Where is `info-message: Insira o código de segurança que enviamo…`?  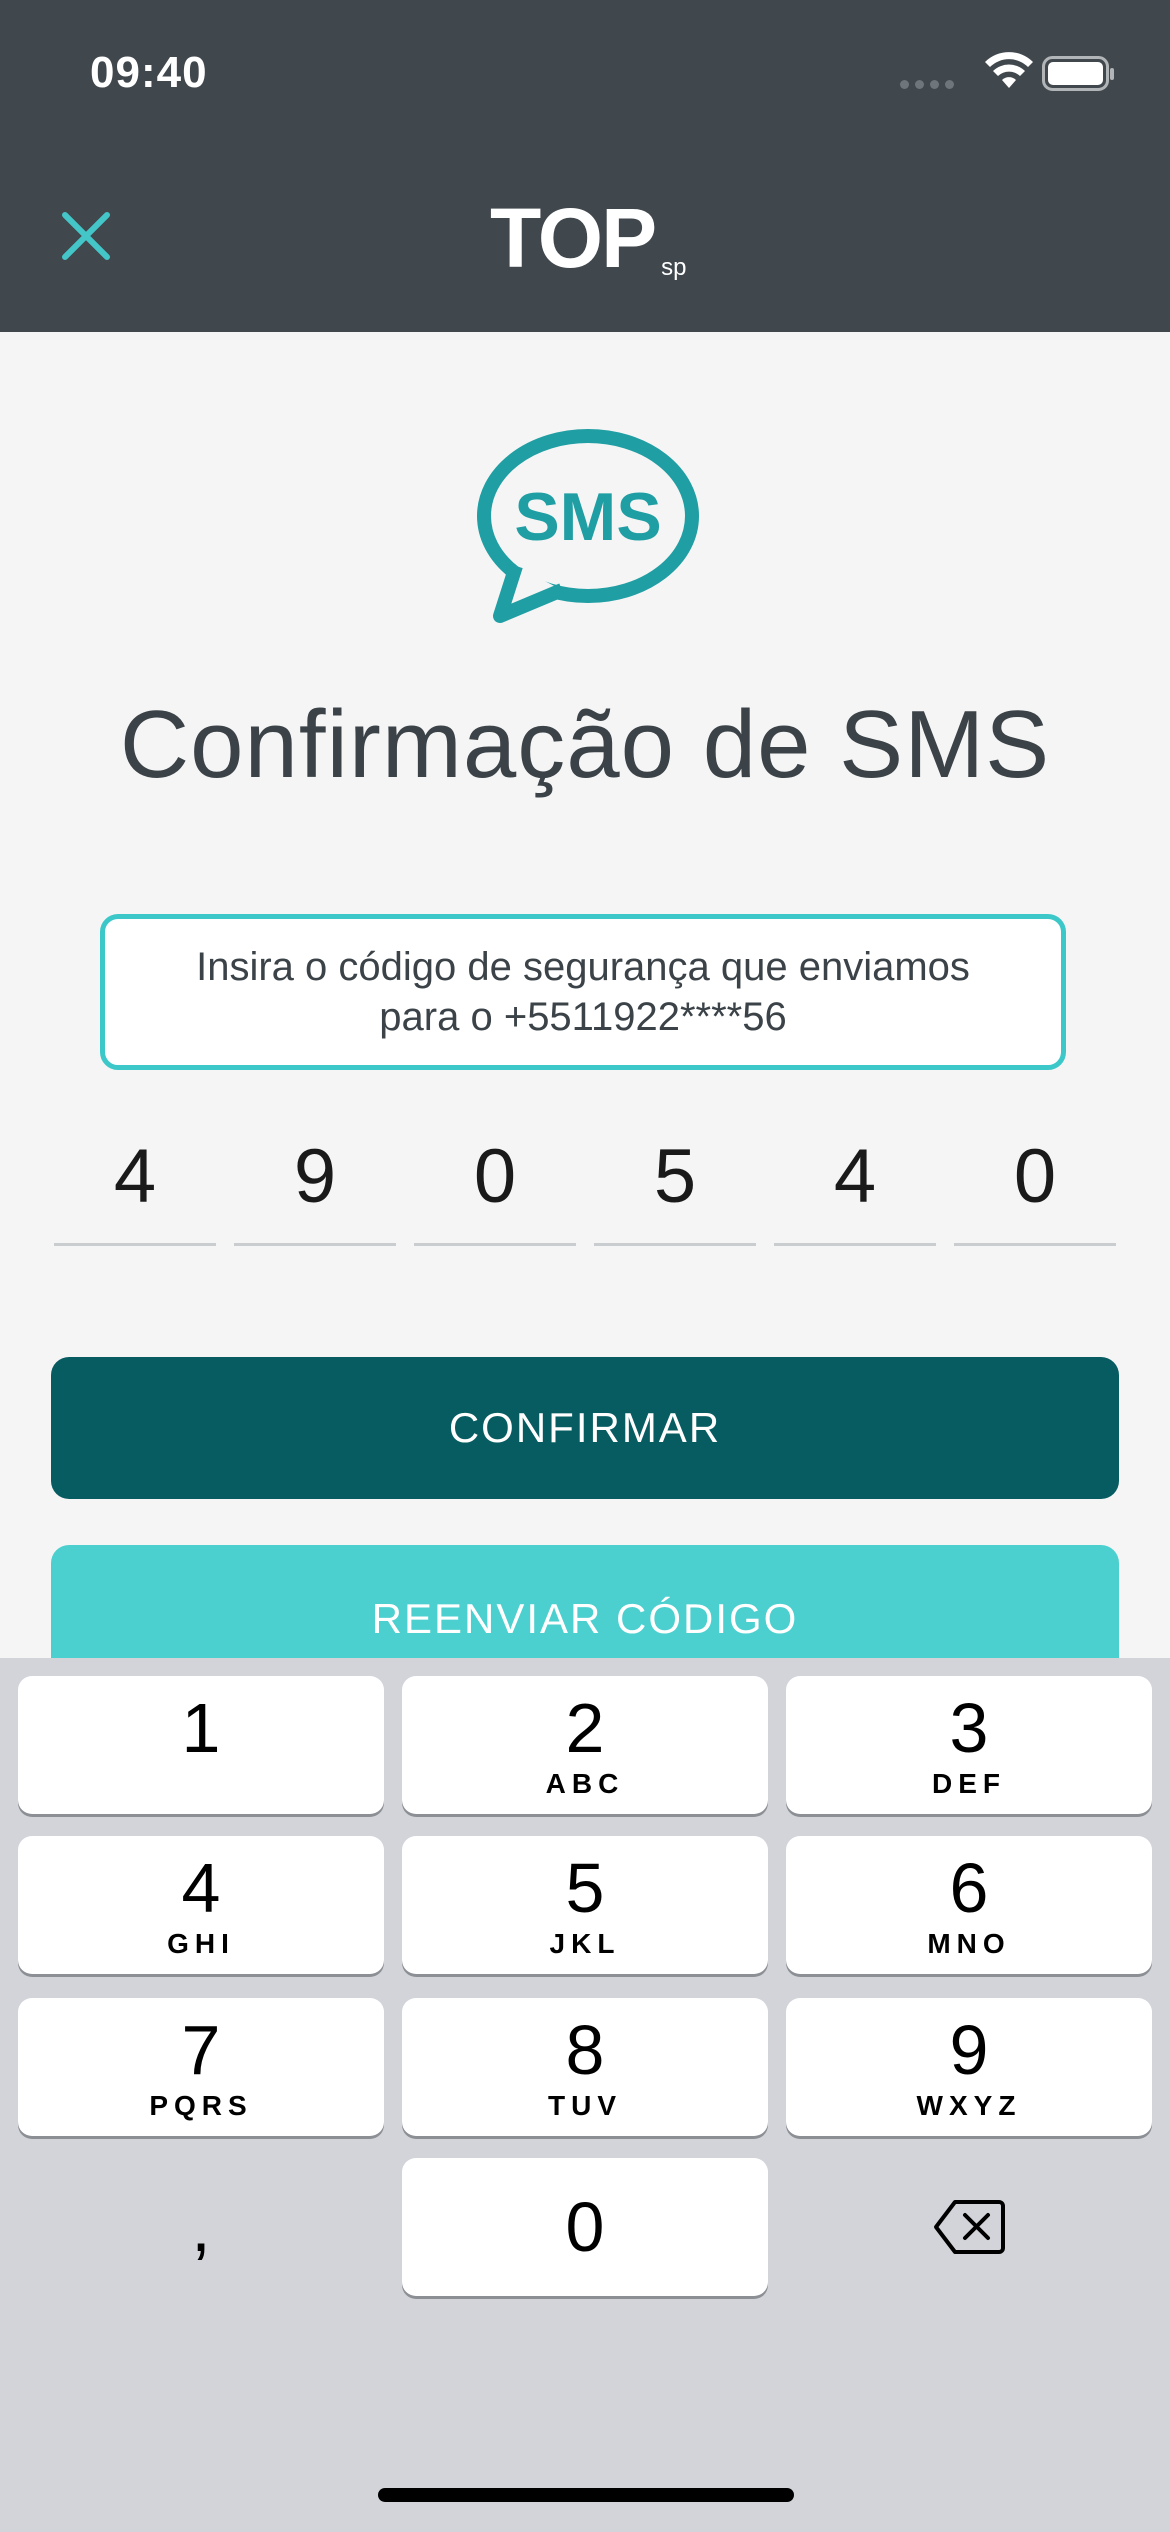
info-message: Insira o código de segurança que enviamo… is located at coordinates (583, 992).